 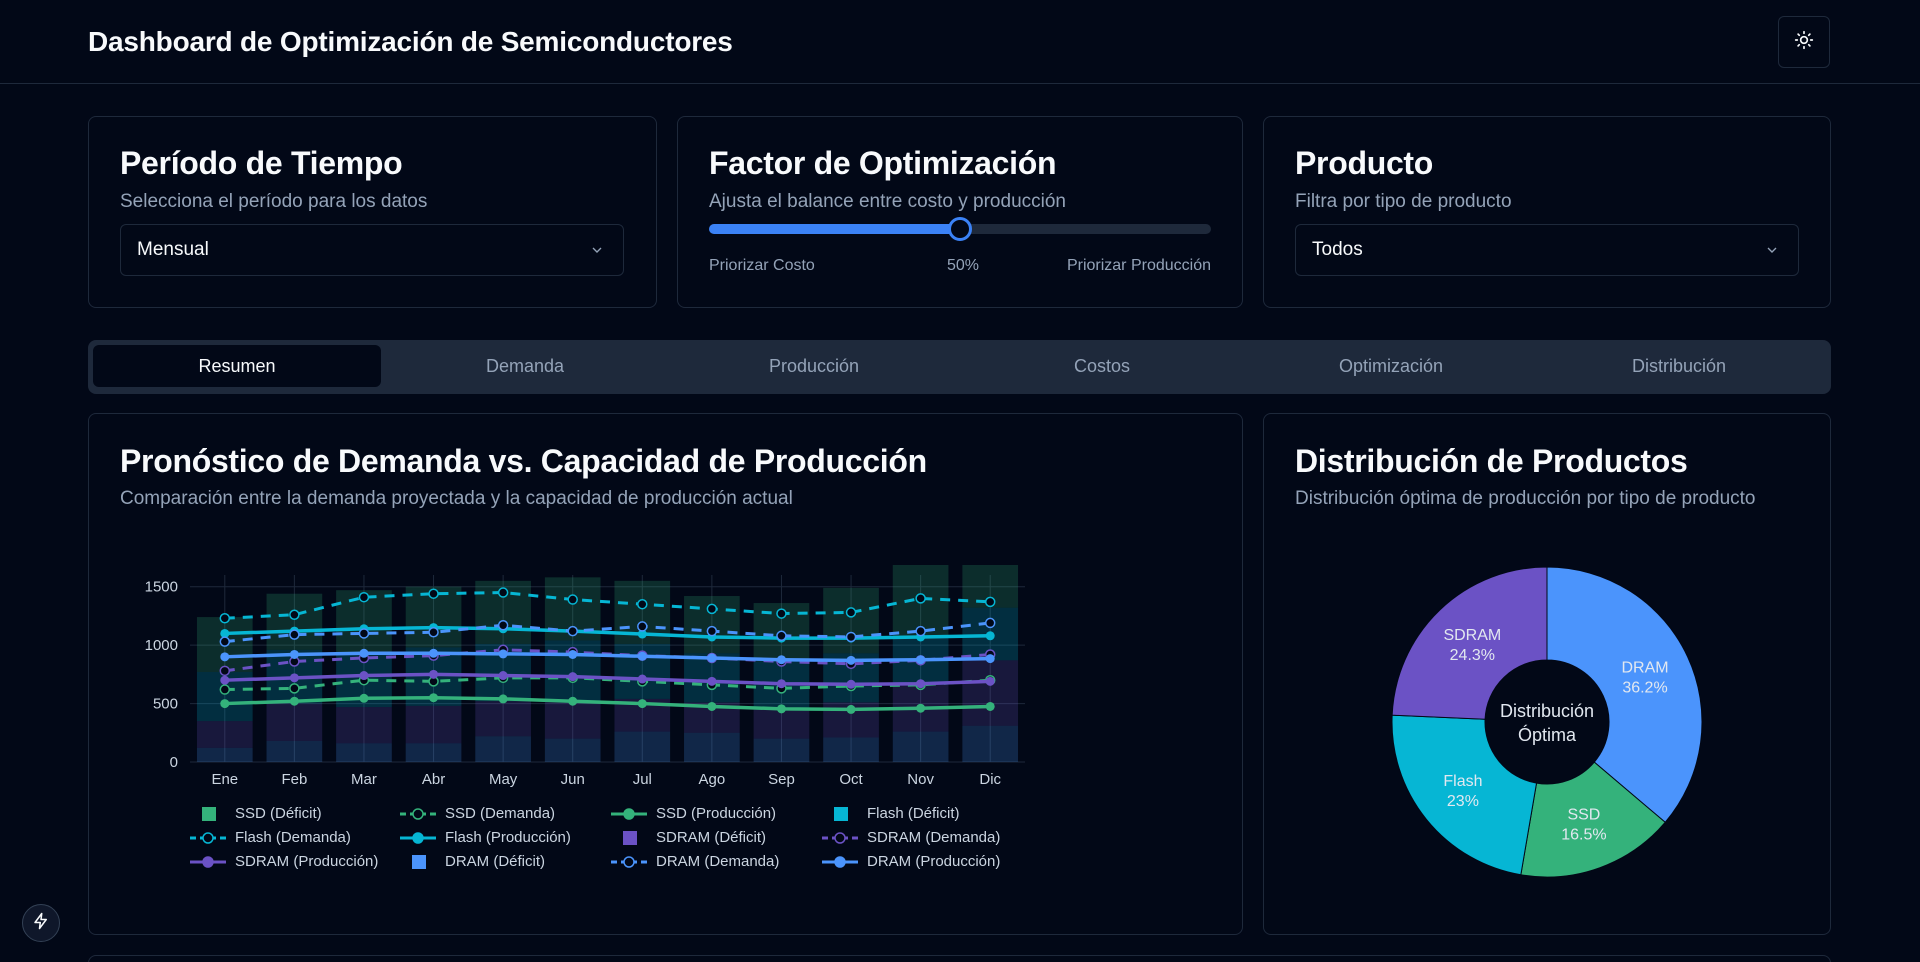 I want to click on legend-item-dram-deficit: DRAM (Déficit), so click(x=472, y=861).